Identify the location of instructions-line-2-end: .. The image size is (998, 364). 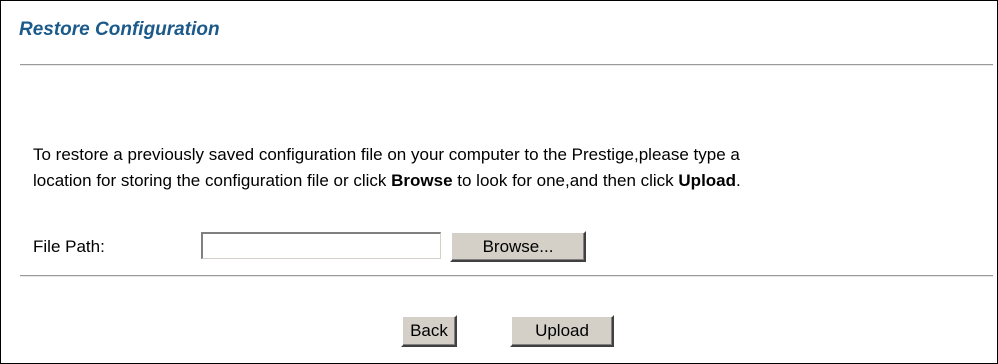
(738, 180).